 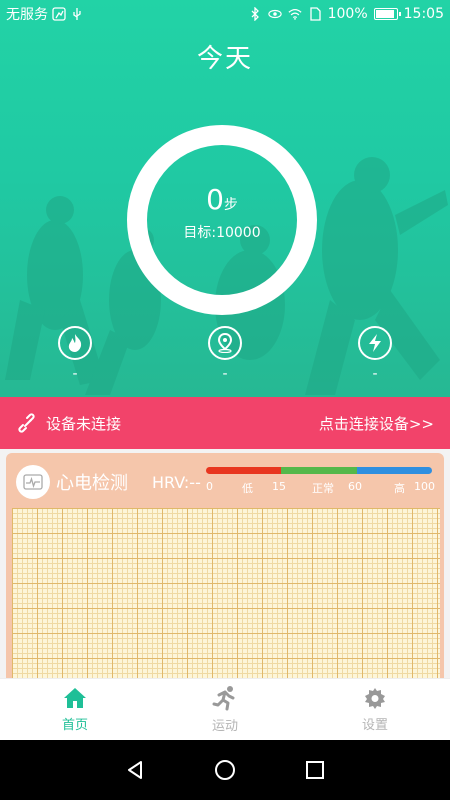 What do you see at coordinates (274, 14) in the screenshot?
I see `eye-icon` at bounding box center [274, 14].